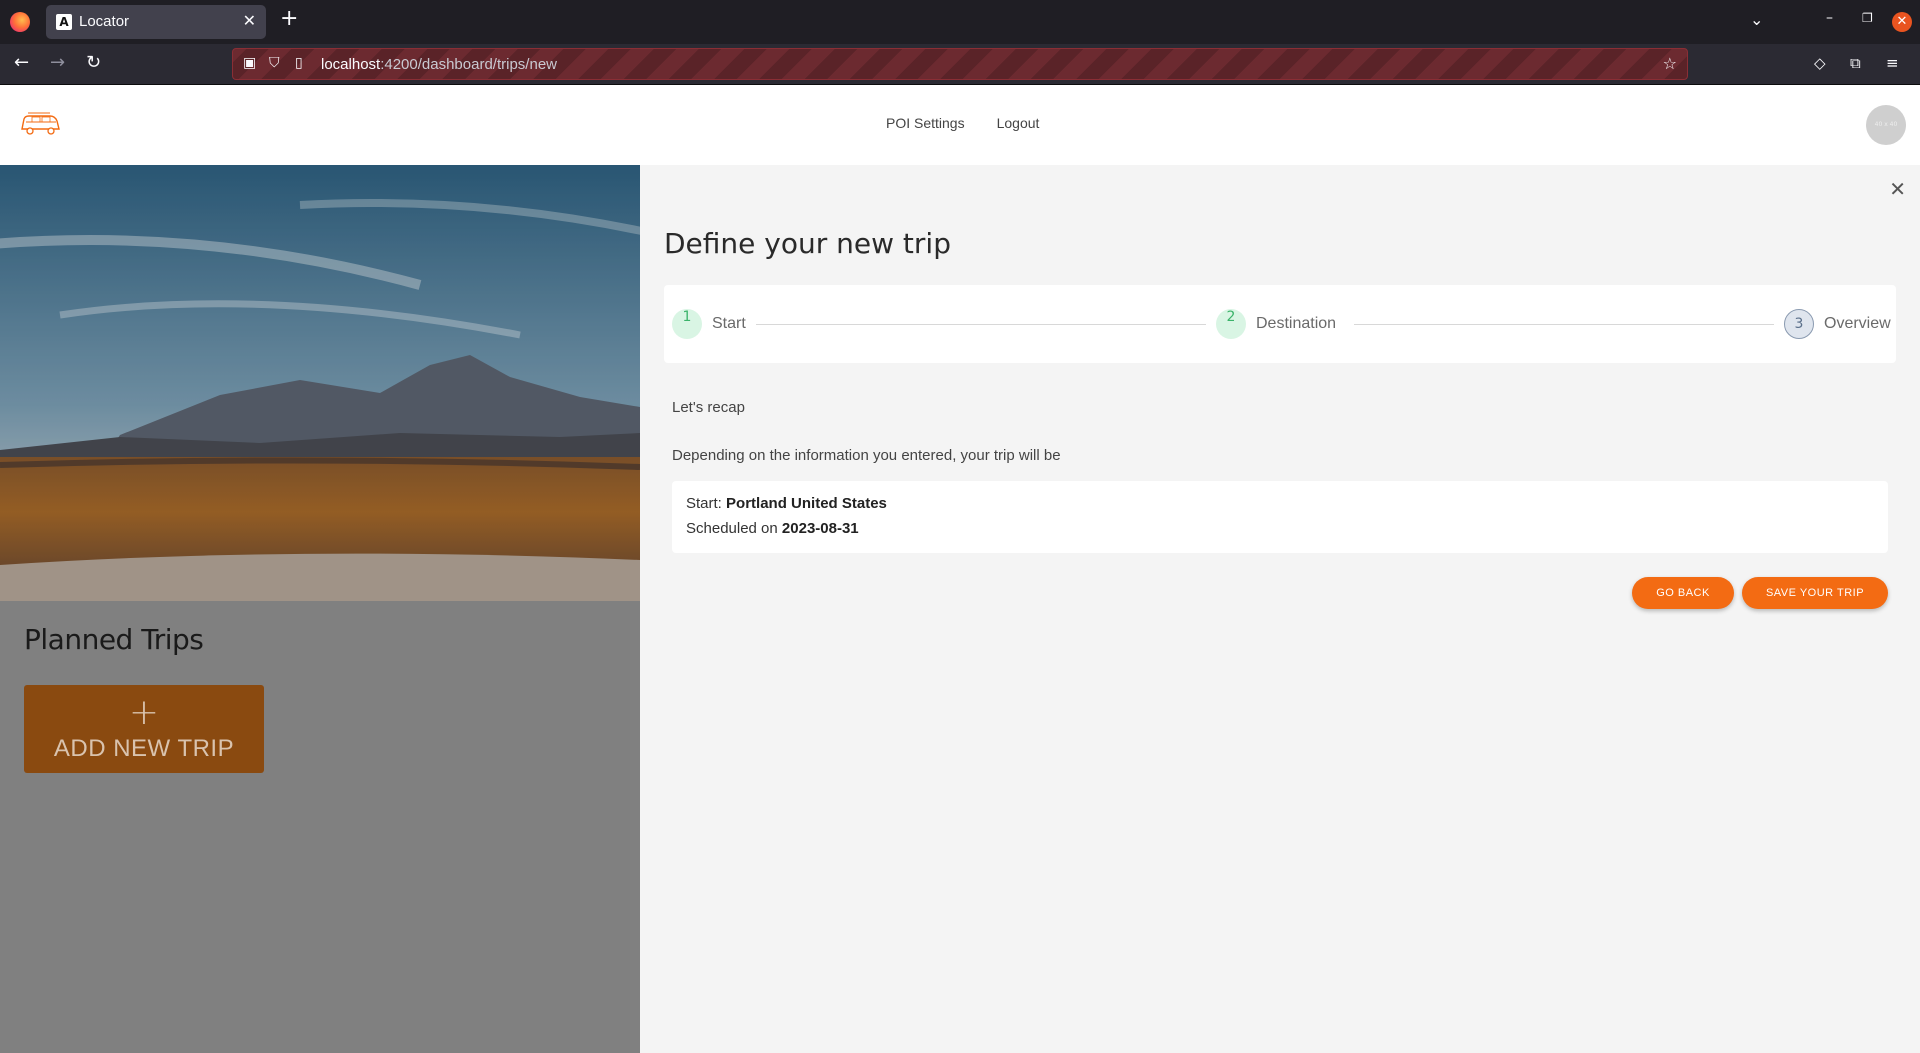 The image size is (1920, 1053). Describe the element at coordinates (820, 528) in the screenshot. I see `scheduled-value: 2023-08-31` at that location.